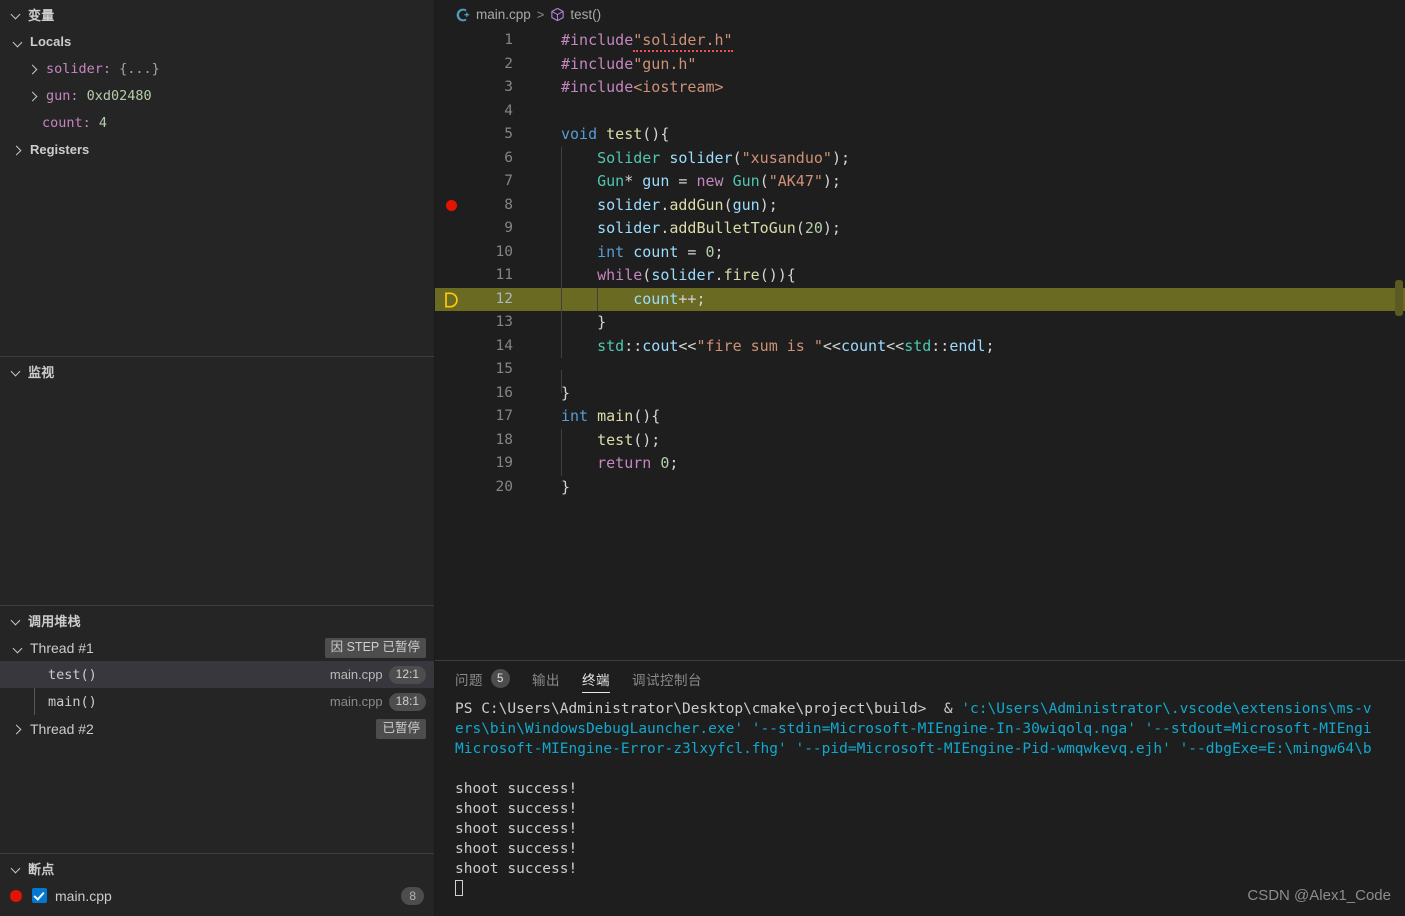  I want to click on code-line: 12 count++;, so click(920, 299).